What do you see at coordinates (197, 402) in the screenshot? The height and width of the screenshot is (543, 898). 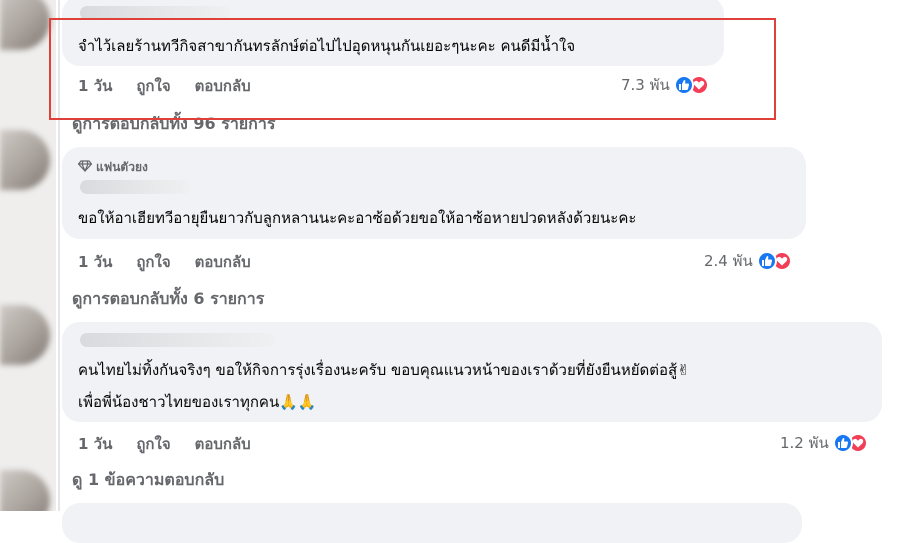 I see `comment-text-line: เพื่อพี่น้องชาวไทยของเราทุกคน🙏🙏` at bounding box center [197, 402].